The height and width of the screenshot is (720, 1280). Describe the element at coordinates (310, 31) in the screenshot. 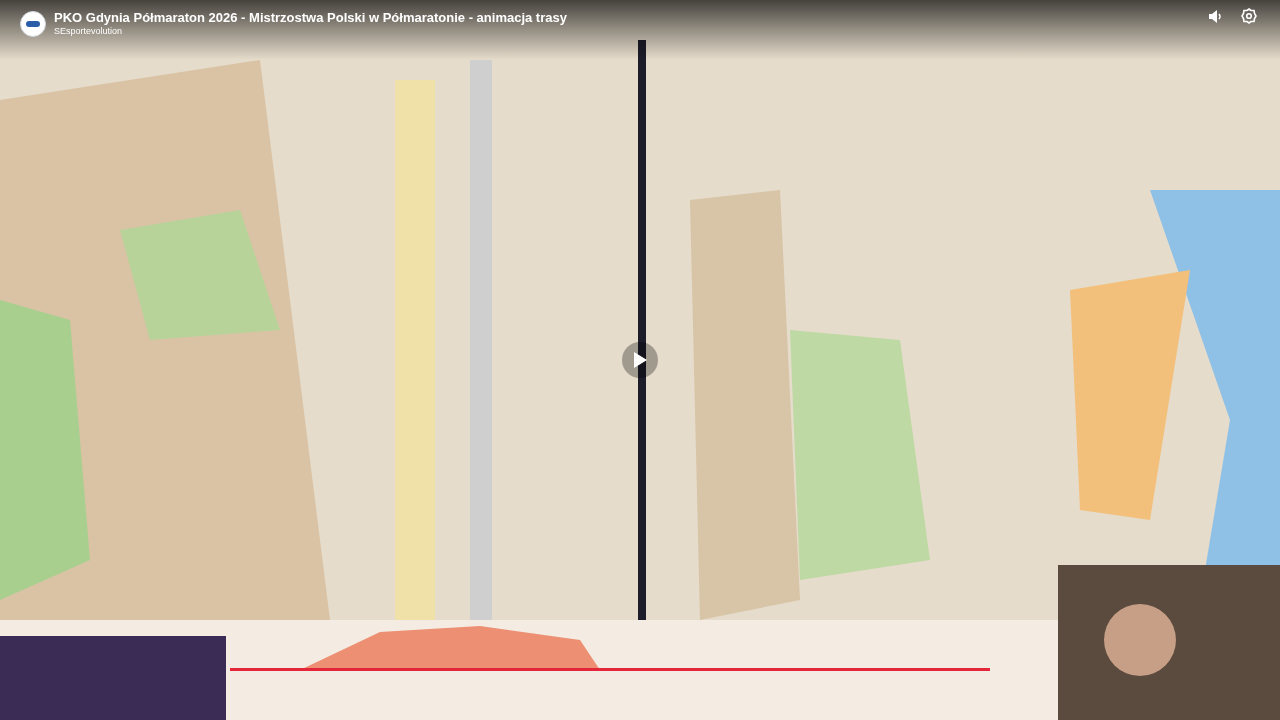

I see `channel-name: SEsportevolution` at that location.